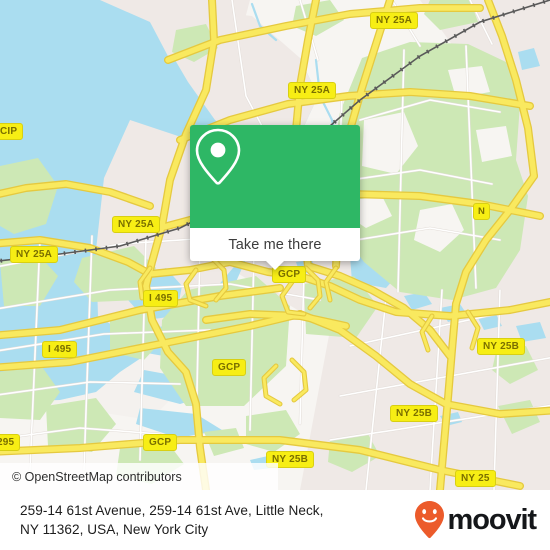 The height and width of the screenshot is (550, 550). I want to click on popup-tail, so click(275, 265).